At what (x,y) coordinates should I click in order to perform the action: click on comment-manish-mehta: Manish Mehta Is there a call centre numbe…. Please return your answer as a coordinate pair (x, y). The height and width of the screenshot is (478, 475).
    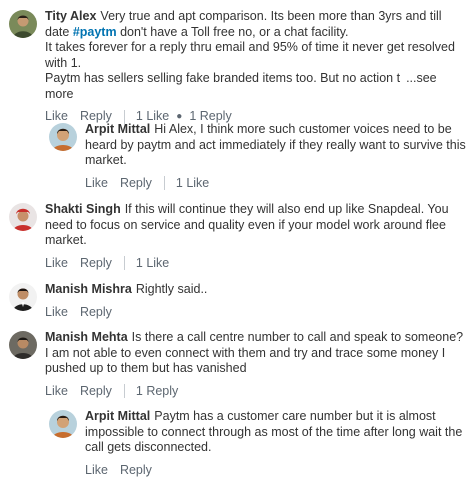
    Looking at the image, I should click on (238, 364).